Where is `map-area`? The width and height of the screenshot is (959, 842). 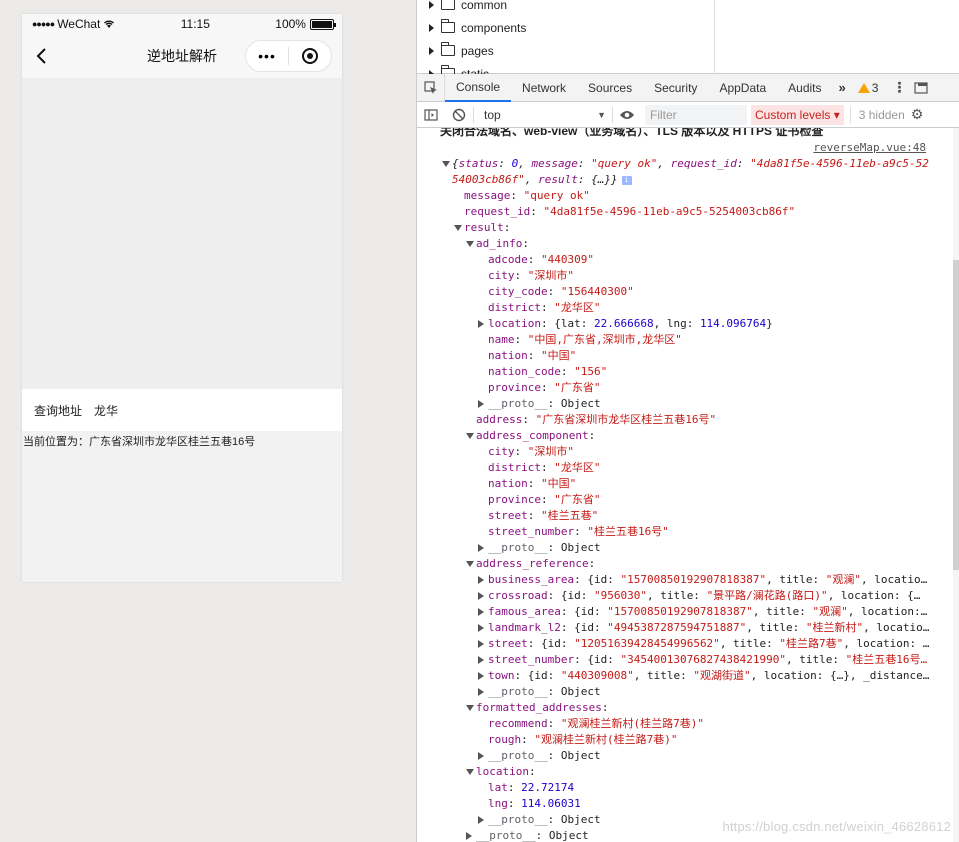
map-area is located at coordinates (182, 233).